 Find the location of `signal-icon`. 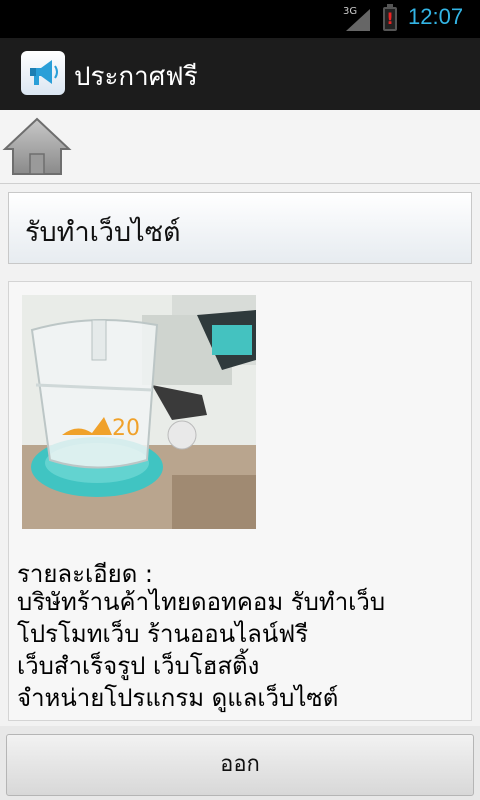

signal-icon is located at coordinates (358, 20).